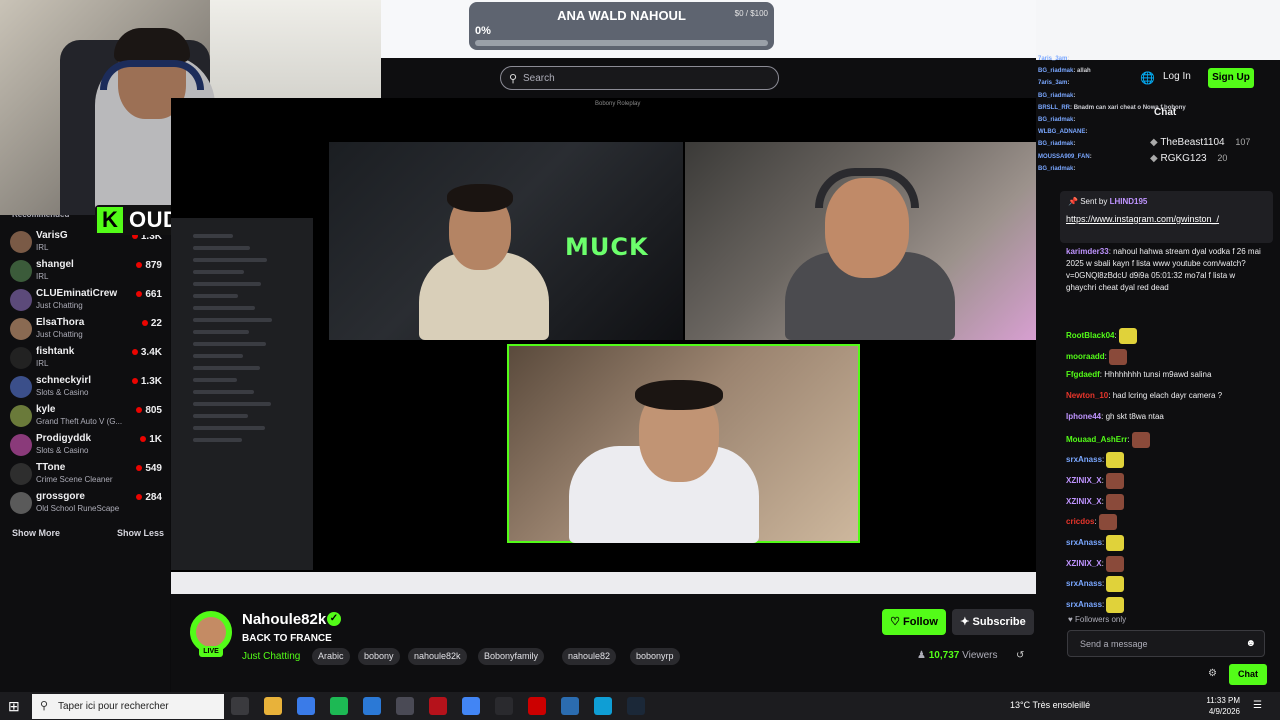 The image size is (1280, 720). What do you see at coordinates (589, 656) in the screenshot?
I see `stream-tag: nahoule82` at bounding box center [589, 656].